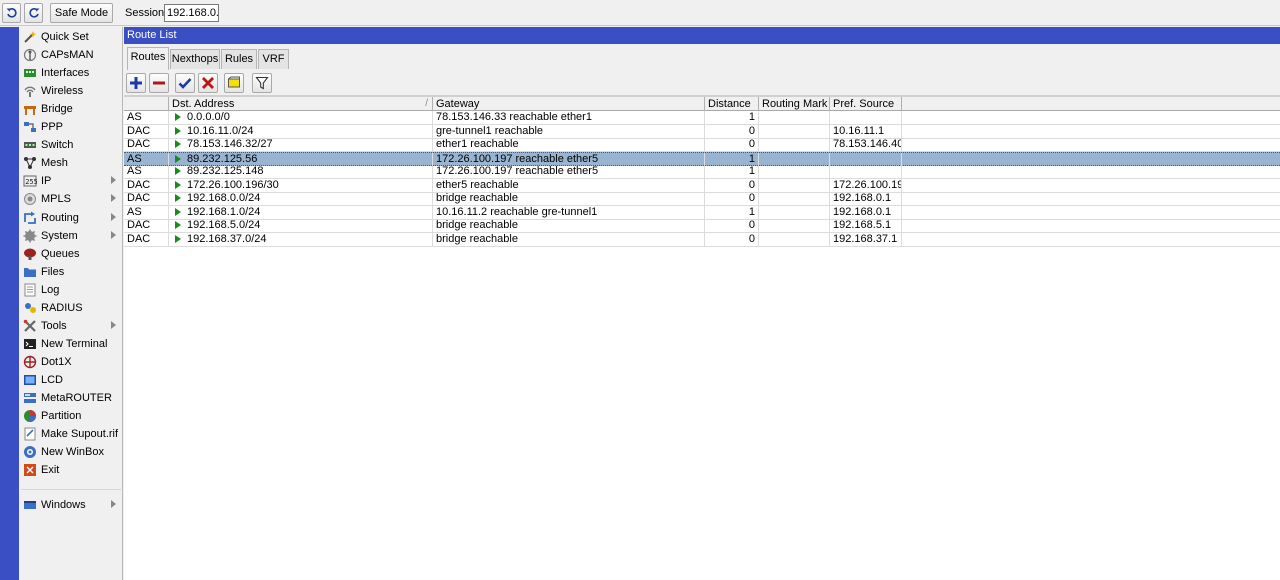  What do you see at coordinates (81, 13) in the screenshot?
I see `safe-mode-button: Safe Mode` at bounding box center [81, 13].